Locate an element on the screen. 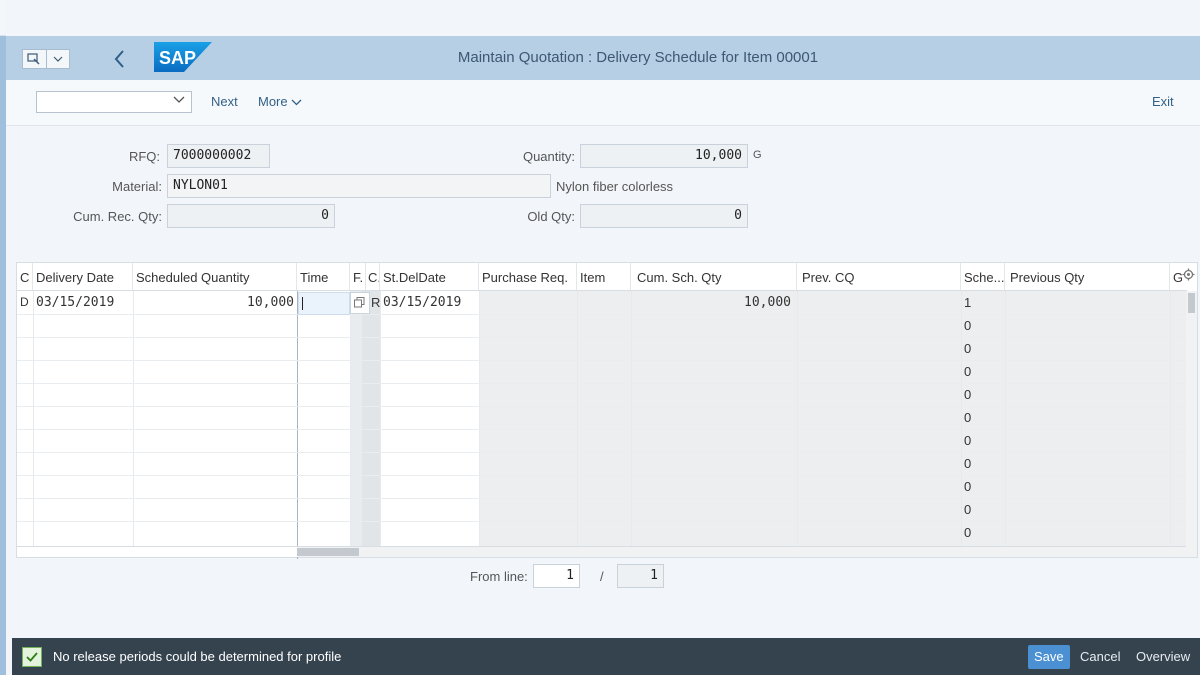  material-label: Material: is located at coordinates (137, 186).